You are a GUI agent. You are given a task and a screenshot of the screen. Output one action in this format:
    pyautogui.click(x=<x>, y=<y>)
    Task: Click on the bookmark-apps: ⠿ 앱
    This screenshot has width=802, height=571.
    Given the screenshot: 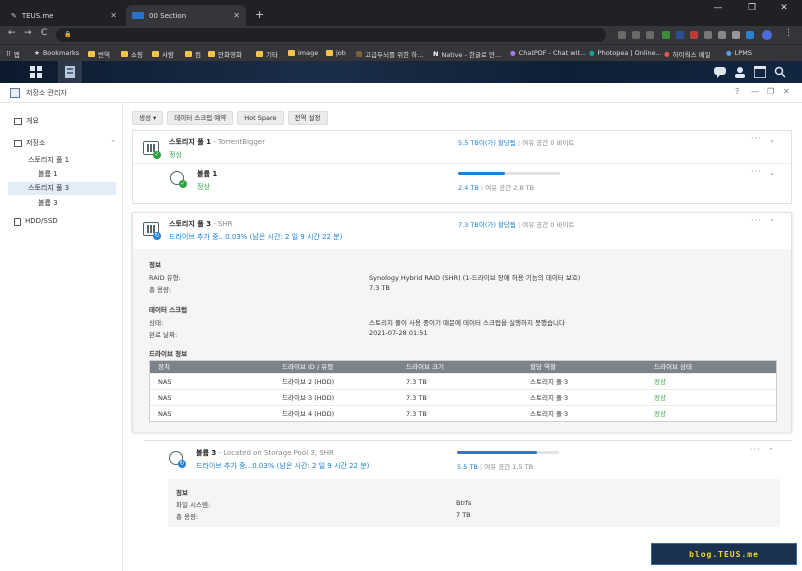 What is the action you would take?
    pyautogui.click(x=13, y=54)
    